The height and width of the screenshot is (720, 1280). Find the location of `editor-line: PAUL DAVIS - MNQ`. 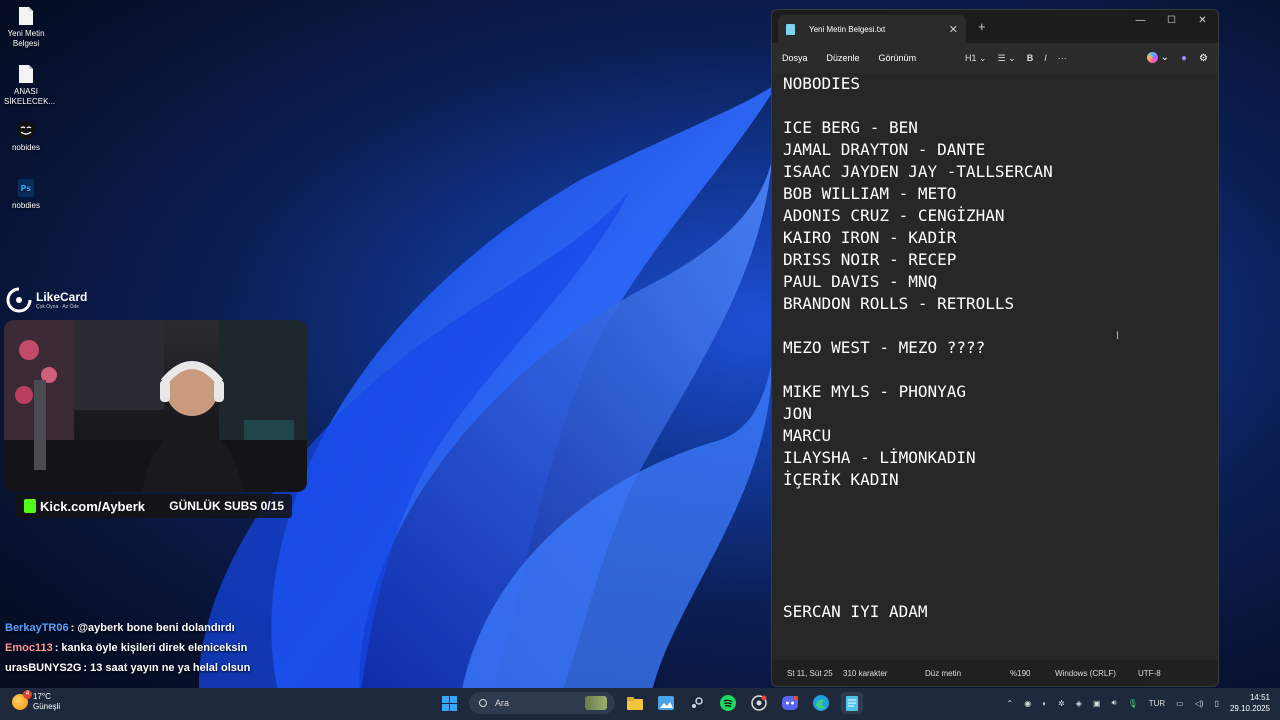

editor-line: PAUL DAVIS - MNQ is located at coordinates (995, 282).